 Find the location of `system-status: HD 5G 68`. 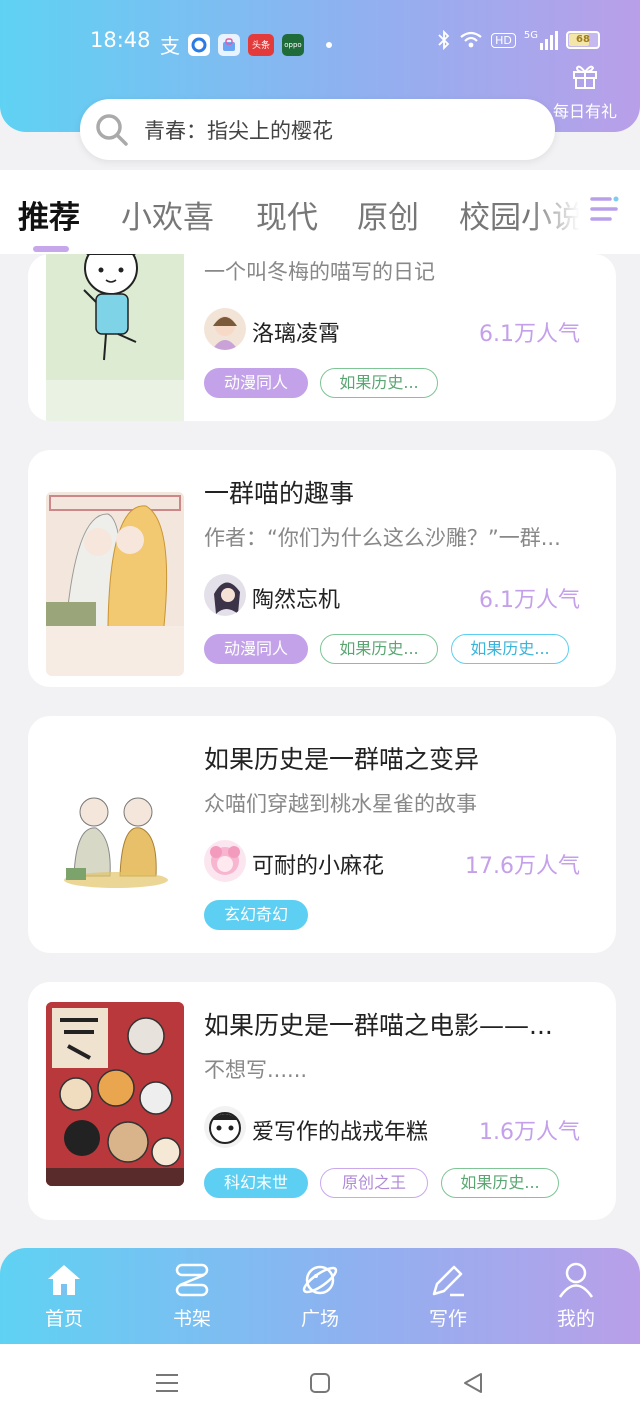

system-status: HD 5G 68 is located at coordinates (518, 40).